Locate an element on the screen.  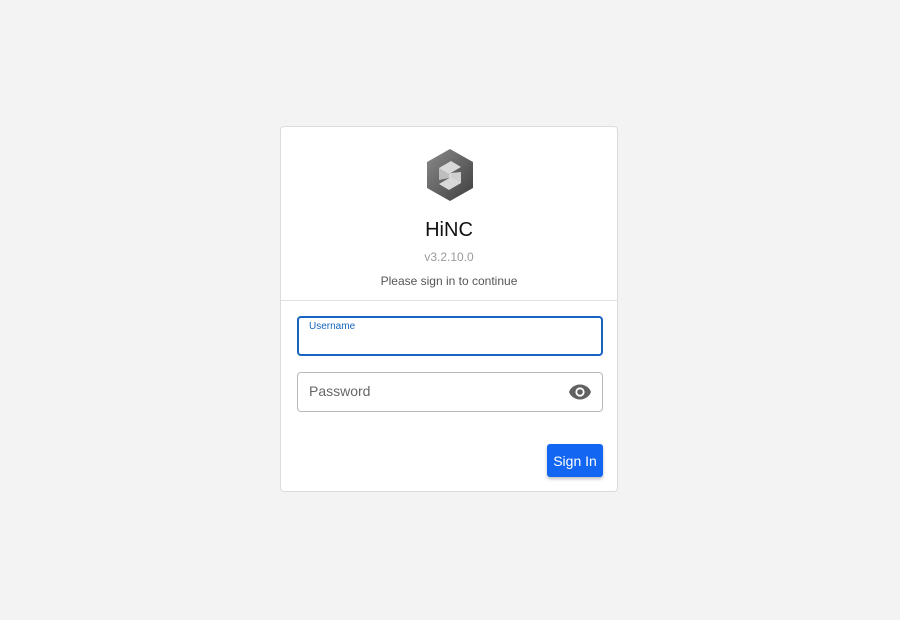
password-input is located at coordinates (444, 391).